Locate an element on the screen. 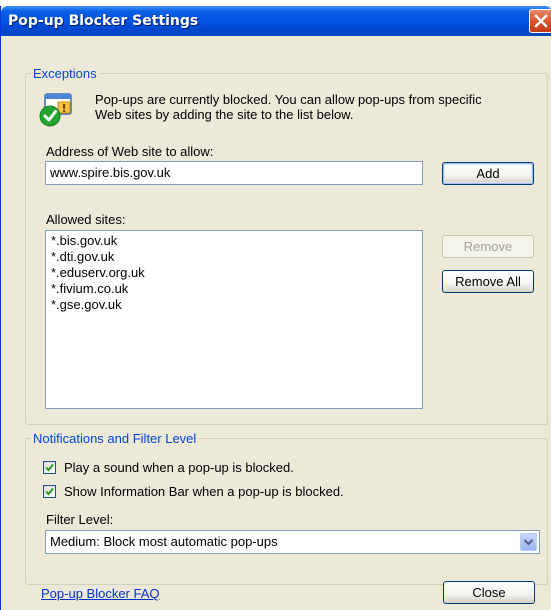 This screenshot has height=610, width=551. allowed-sites-label: Allowed sites: is located at coordinates (86, 219).